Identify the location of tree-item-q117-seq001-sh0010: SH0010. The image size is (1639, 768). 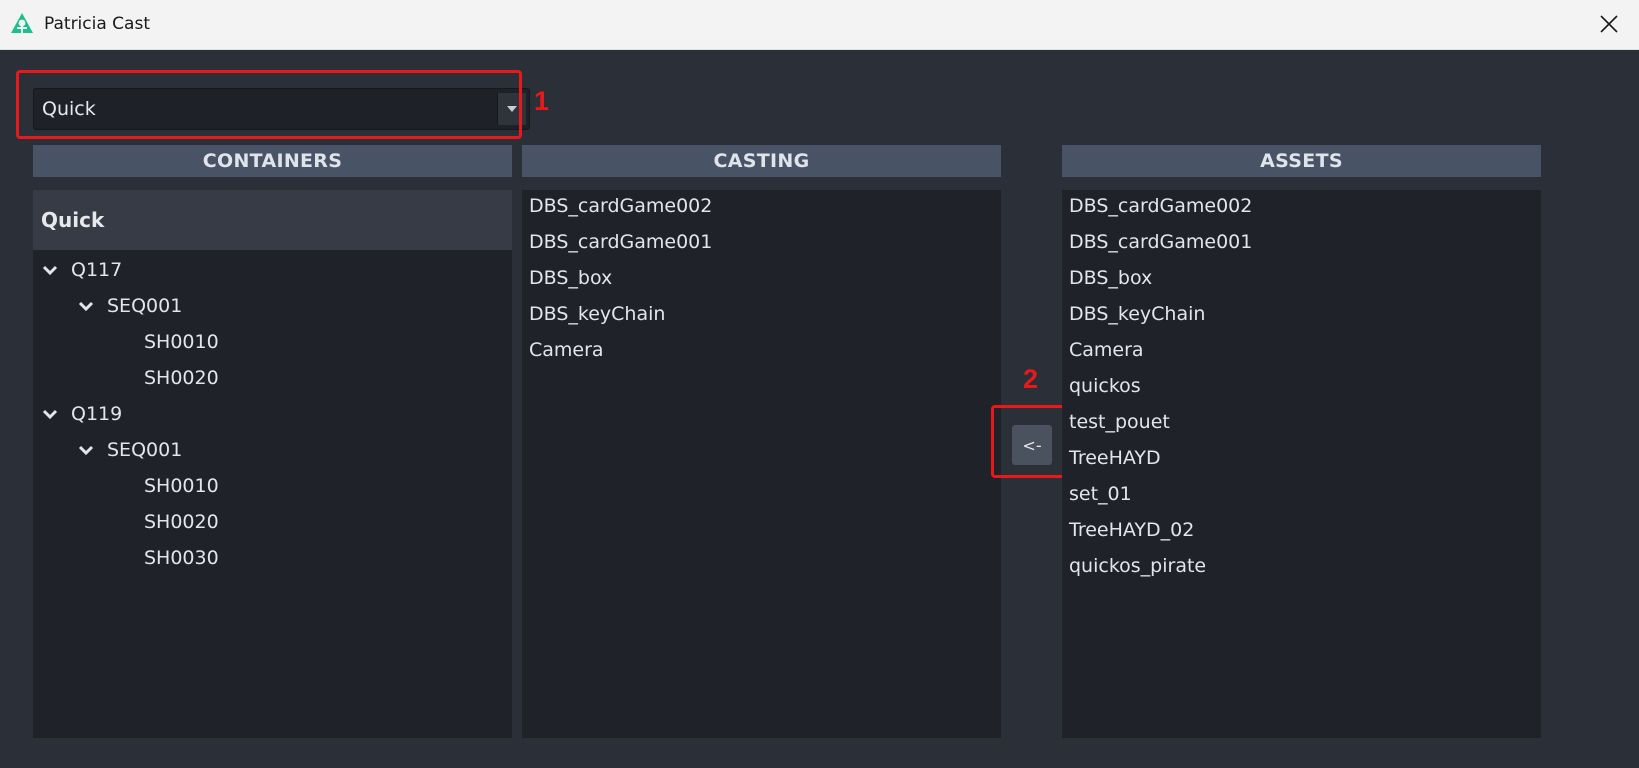
(181, 342).